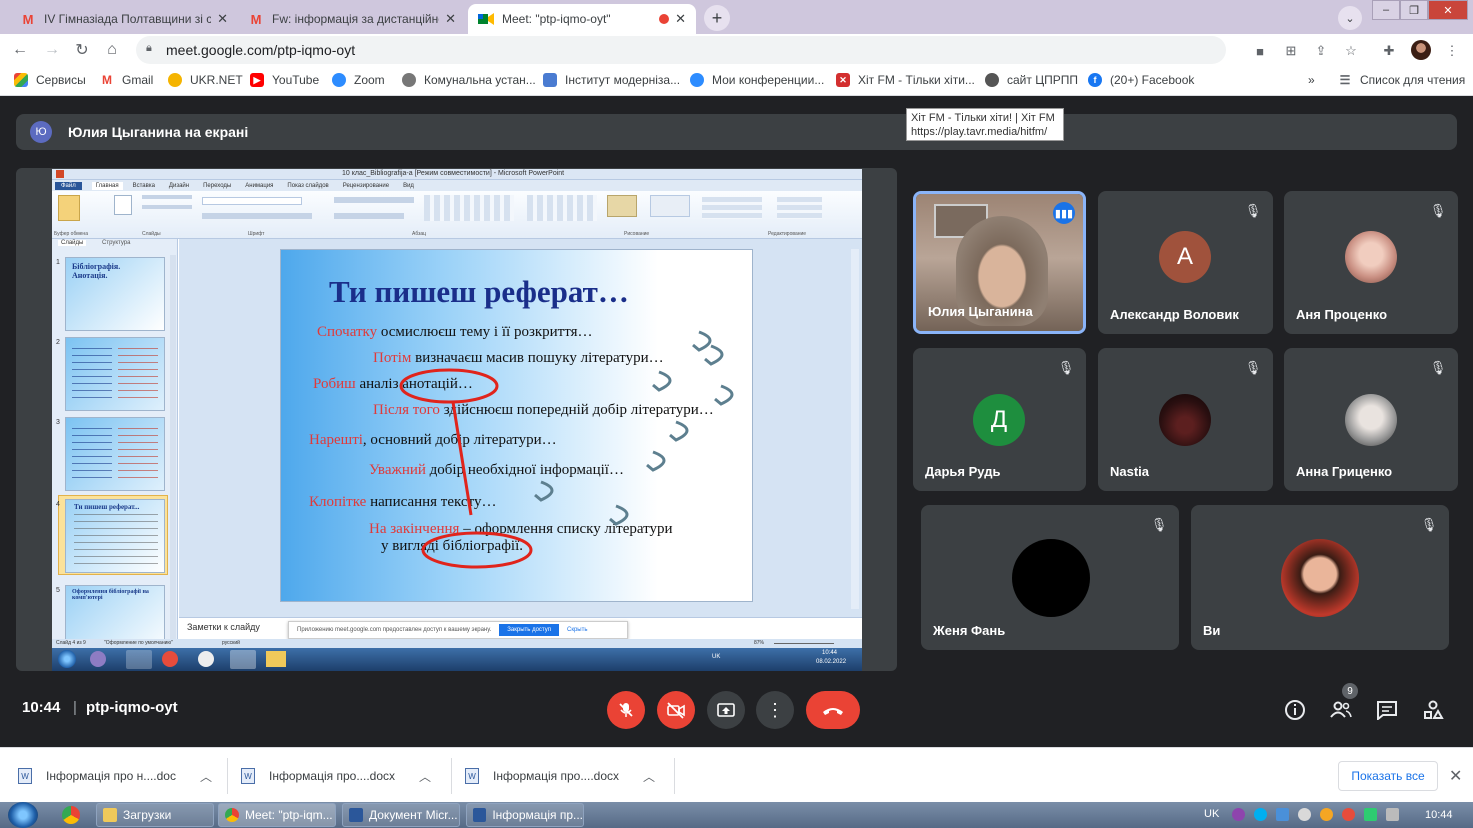 The image size is (1473, 828). I want to click on bookmark-ukrnet: UKR.NET, so click(205, 80).